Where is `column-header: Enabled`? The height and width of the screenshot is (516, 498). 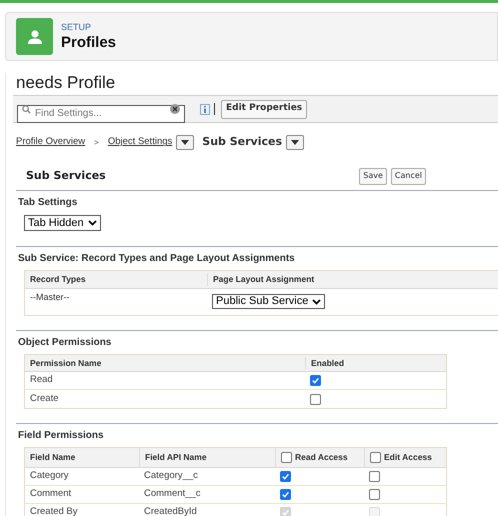 column-header: Enabled is located at coordinates (327, 363).